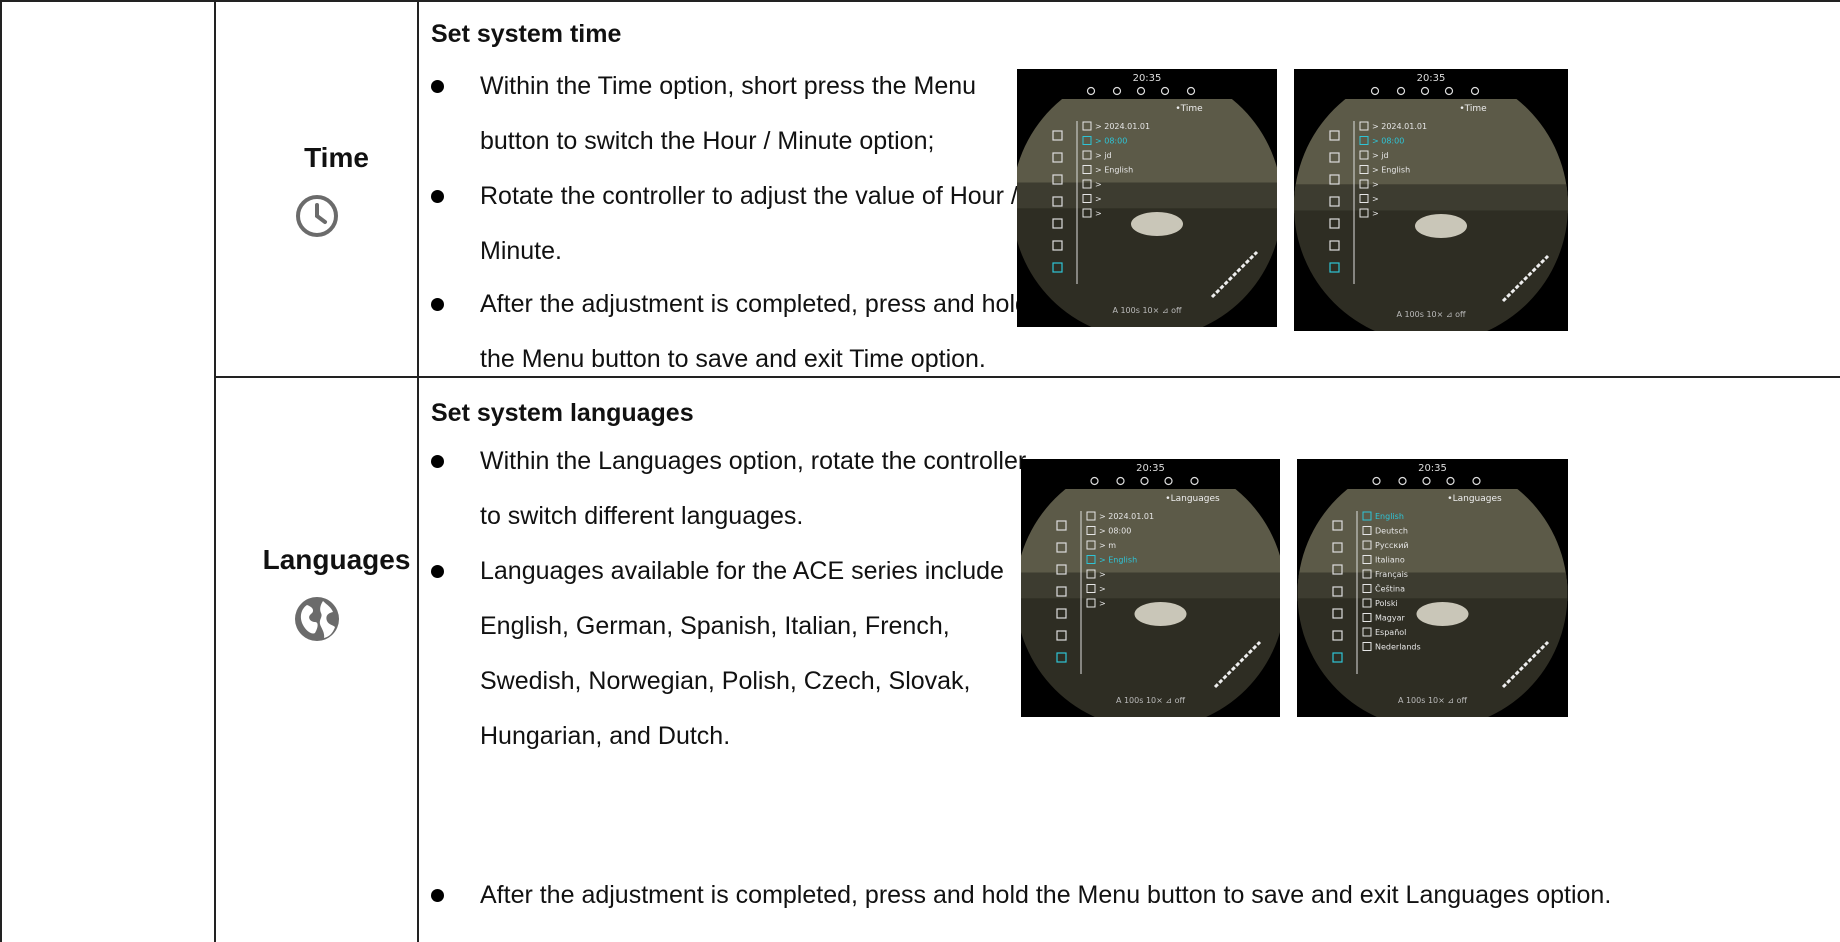 Image resolution: width=1840 pixels, height=942 pixels. Describe the element at coordinates (1391, 531) in the screenshot. I see `menu-item-label: Deutsch` at that location.